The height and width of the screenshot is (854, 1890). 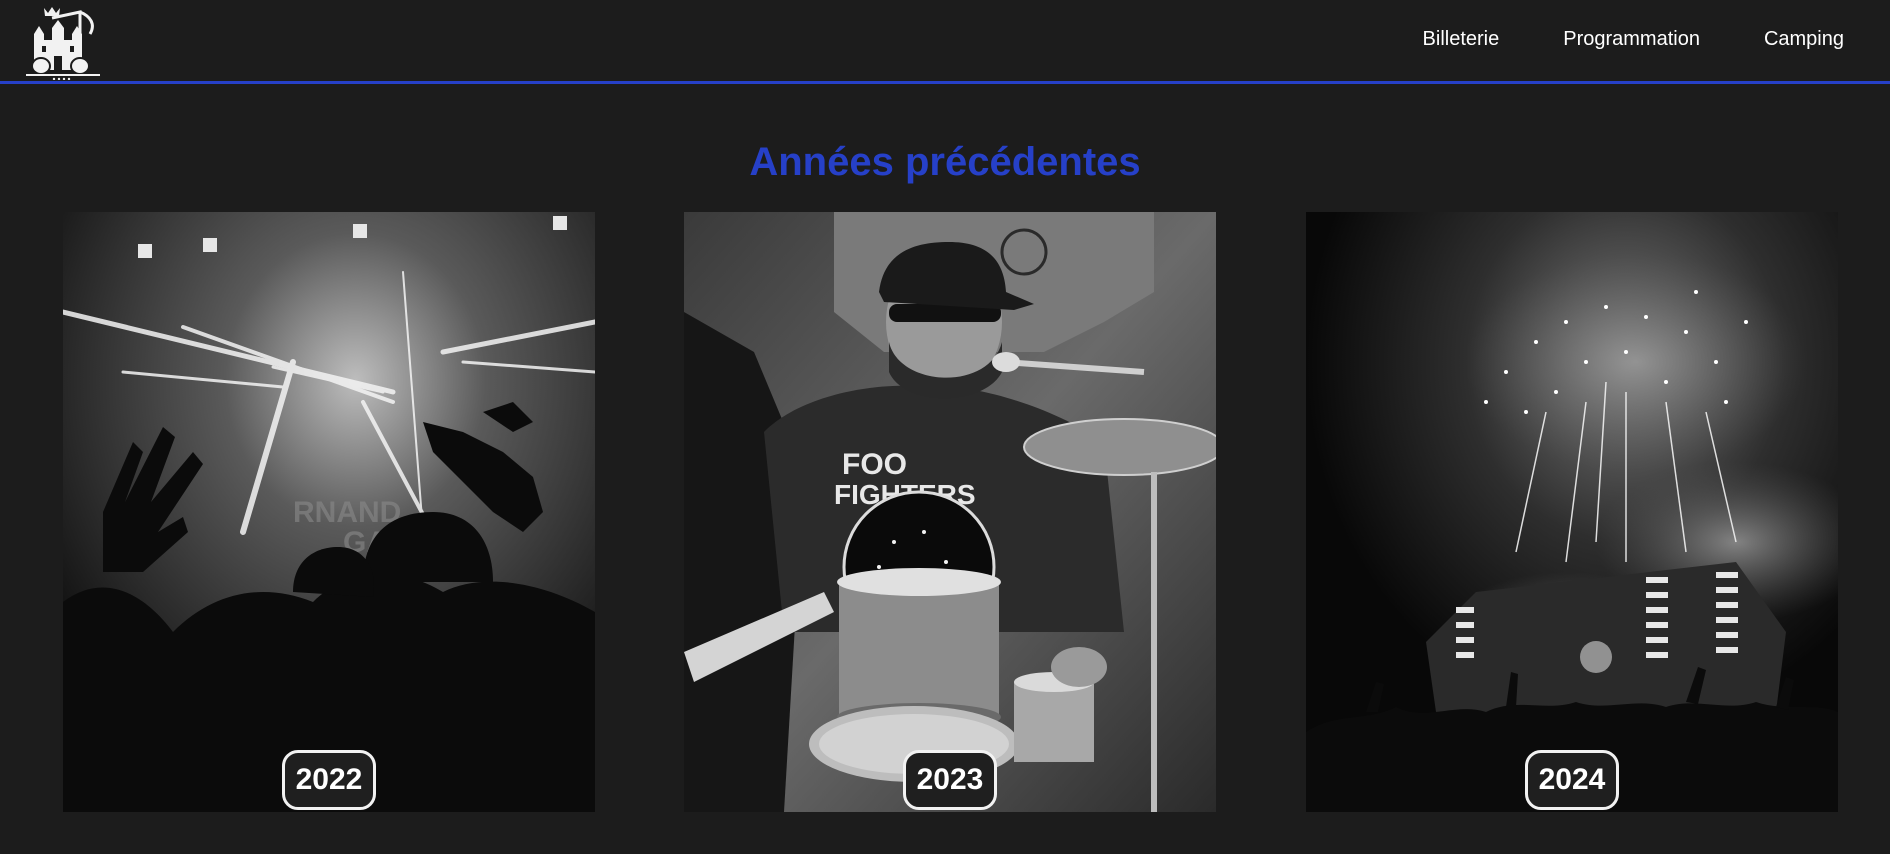 I want to click on nav-link-programmation: Programmation, so click(x=1631, y=39).